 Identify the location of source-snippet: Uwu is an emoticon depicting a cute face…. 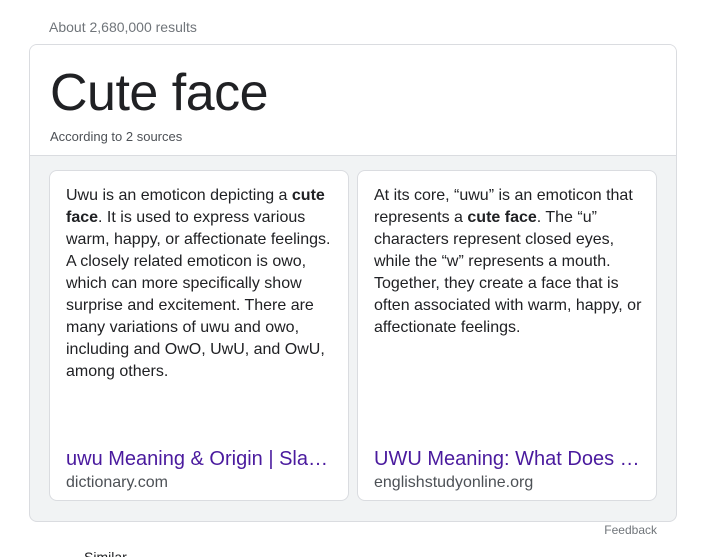
(201, 284).